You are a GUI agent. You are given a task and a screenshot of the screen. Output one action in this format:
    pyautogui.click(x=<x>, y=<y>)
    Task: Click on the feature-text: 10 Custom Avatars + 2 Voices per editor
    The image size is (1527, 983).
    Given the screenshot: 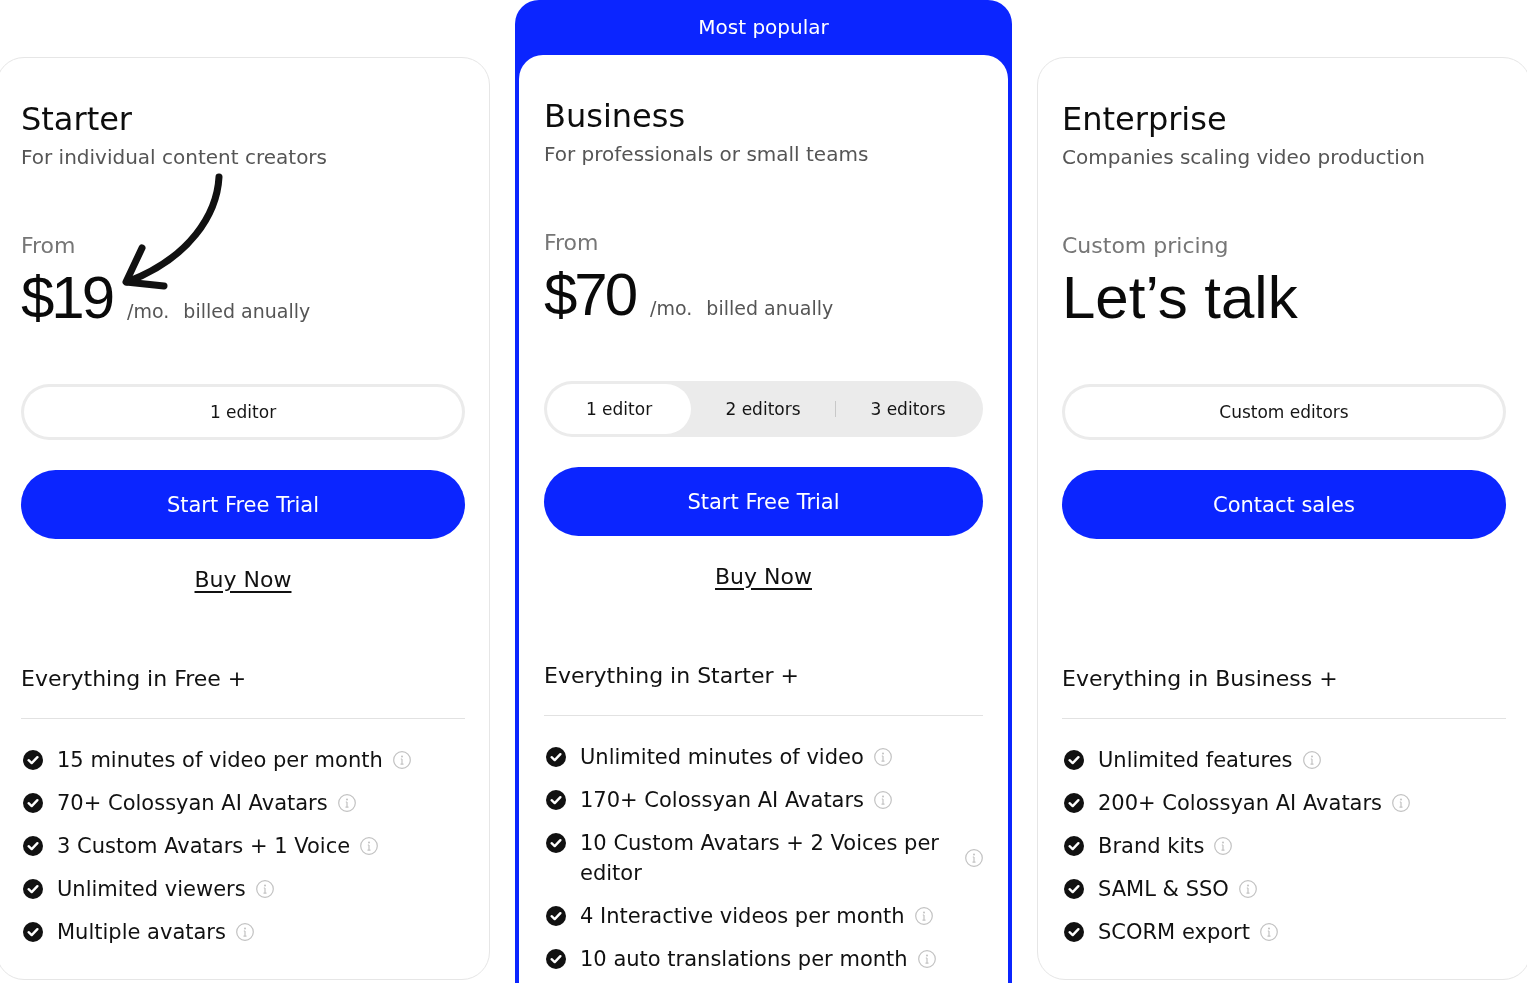 What is the action you would take?
    pyautogui.click(x=760, y=858)
    